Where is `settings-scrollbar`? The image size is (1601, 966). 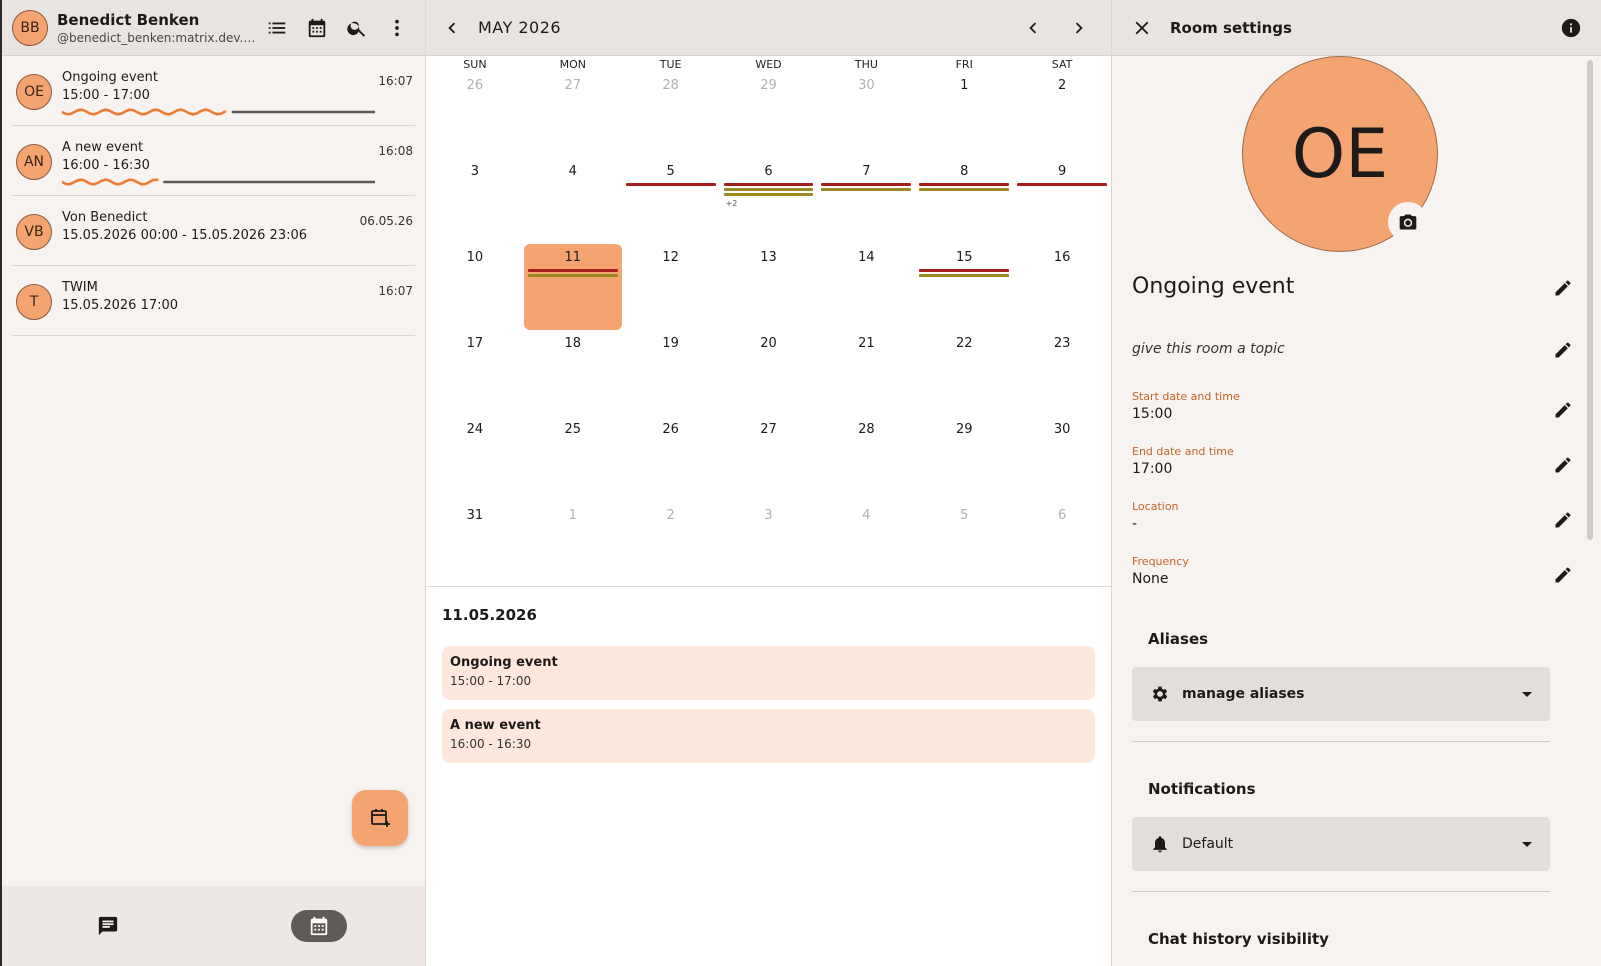
settings-scrollbar is located at coordinates (1590, 300).